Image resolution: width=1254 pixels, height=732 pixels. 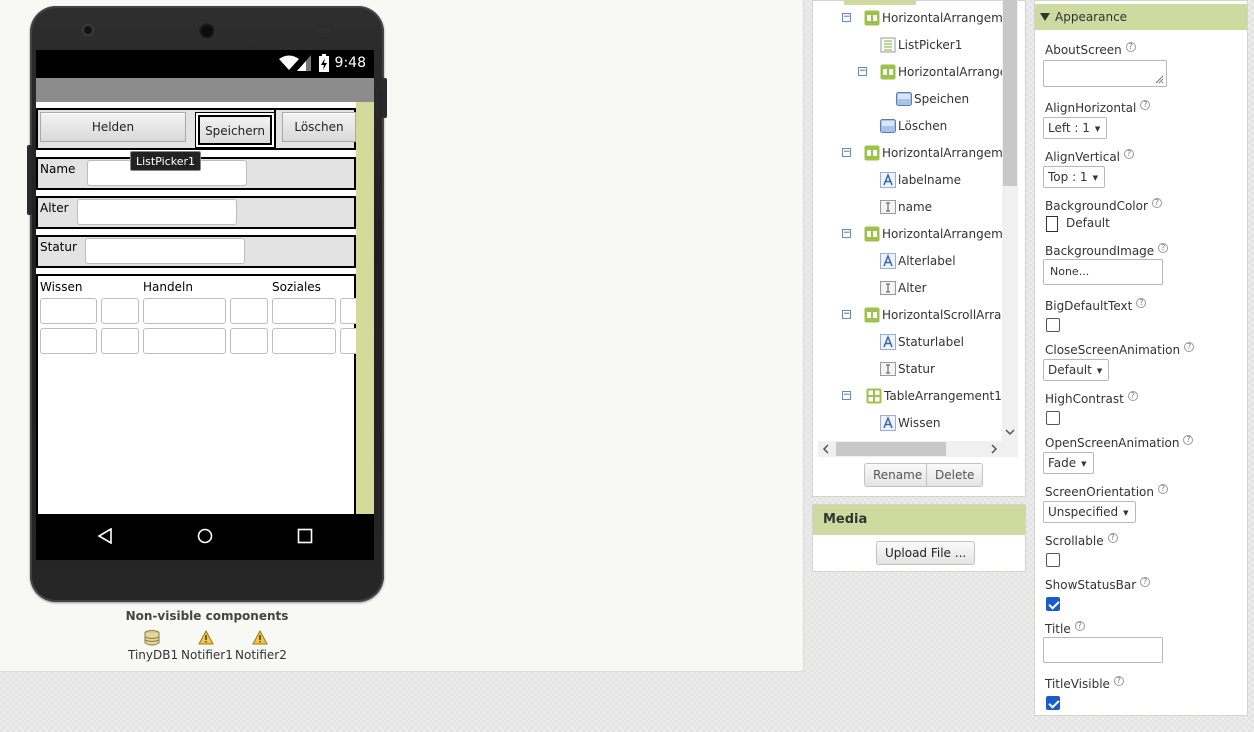 What do you see at coordinates (955, 475) in the screenshot?
I see `delete-button: Delete` at bounding box center [955, 475].